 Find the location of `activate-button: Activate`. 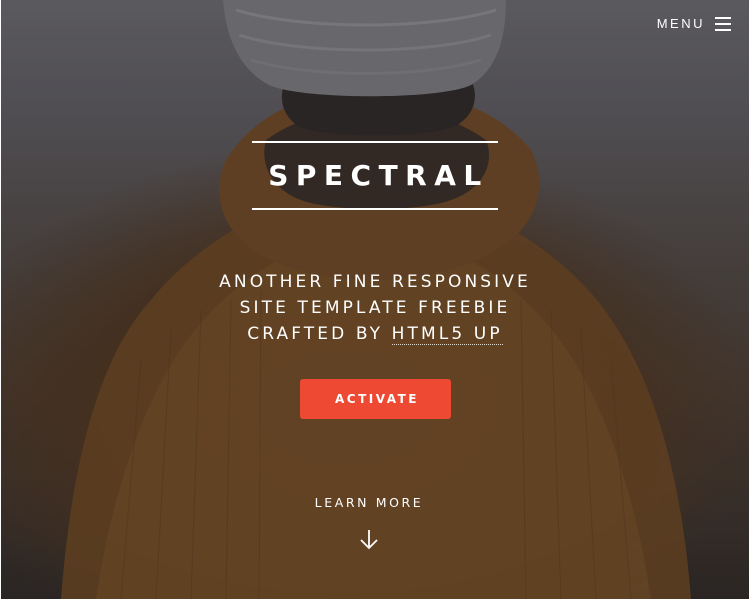

activate-button: Activate is located at coordinates (375, 399).